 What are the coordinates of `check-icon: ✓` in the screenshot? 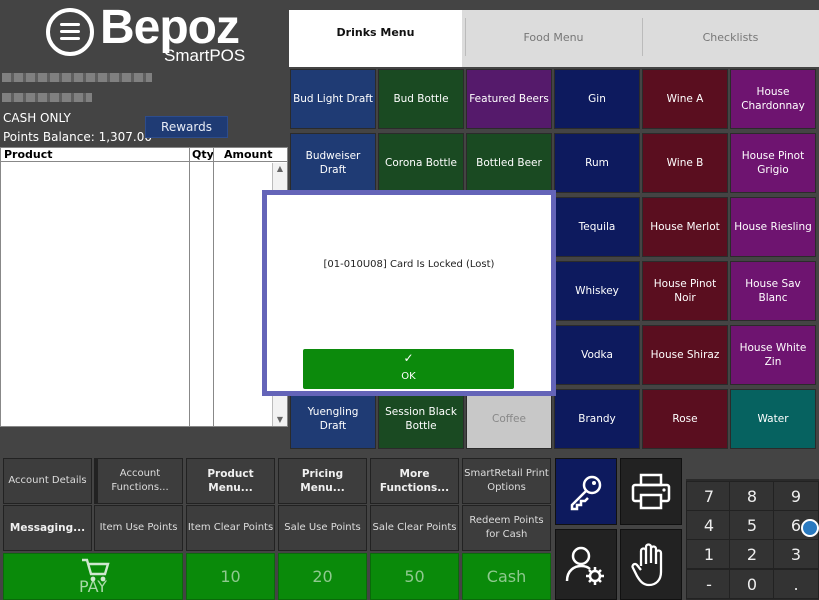 It's located at (408, 358).